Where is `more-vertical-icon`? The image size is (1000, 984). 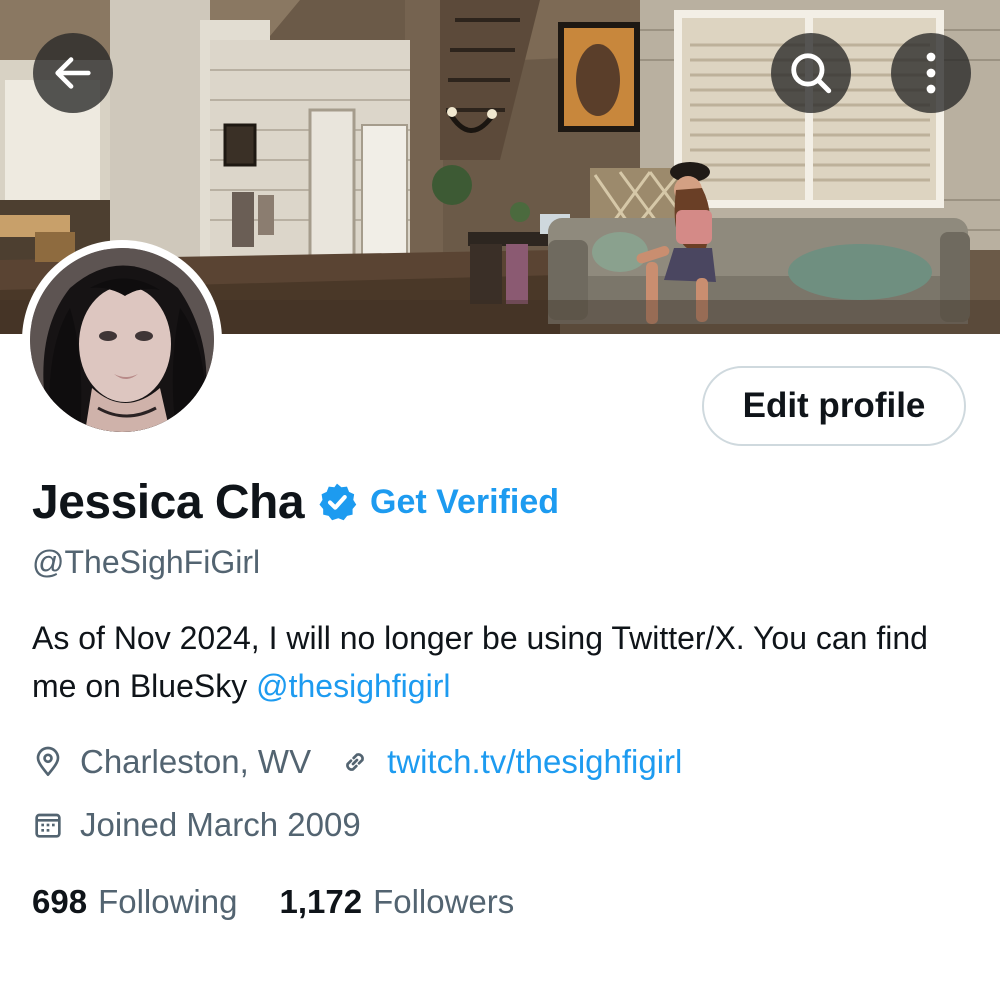 more-vertical-icon is located at coordinates (931, 73).